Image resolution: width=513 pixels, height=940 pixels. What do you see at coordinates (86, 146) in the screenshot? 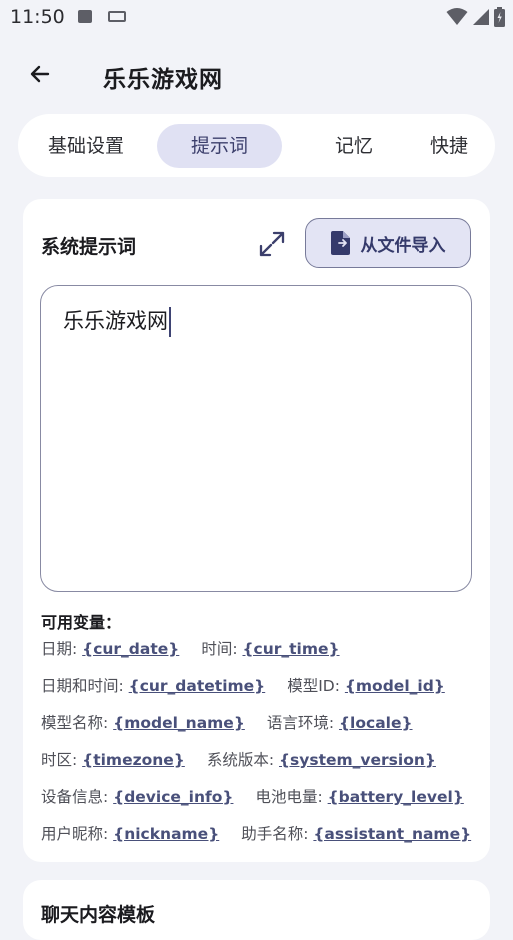
I see `tab-basic-settings: 基础设置` at bounding box center [86, 146].